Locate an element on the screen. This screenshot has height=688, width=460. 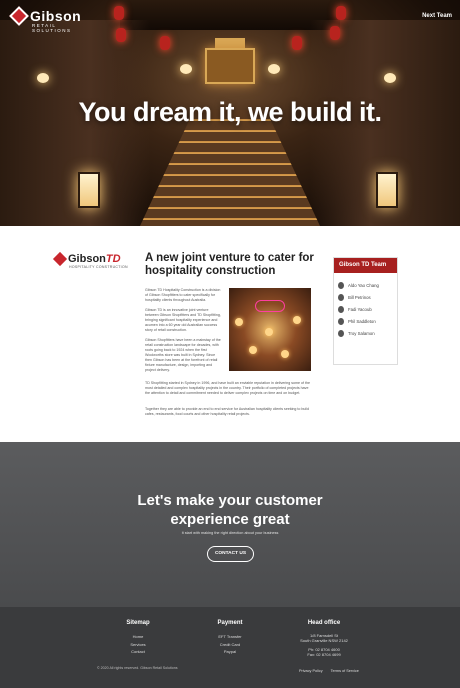
footer-payment-item: Paypal is located at coordinates (230, 652).